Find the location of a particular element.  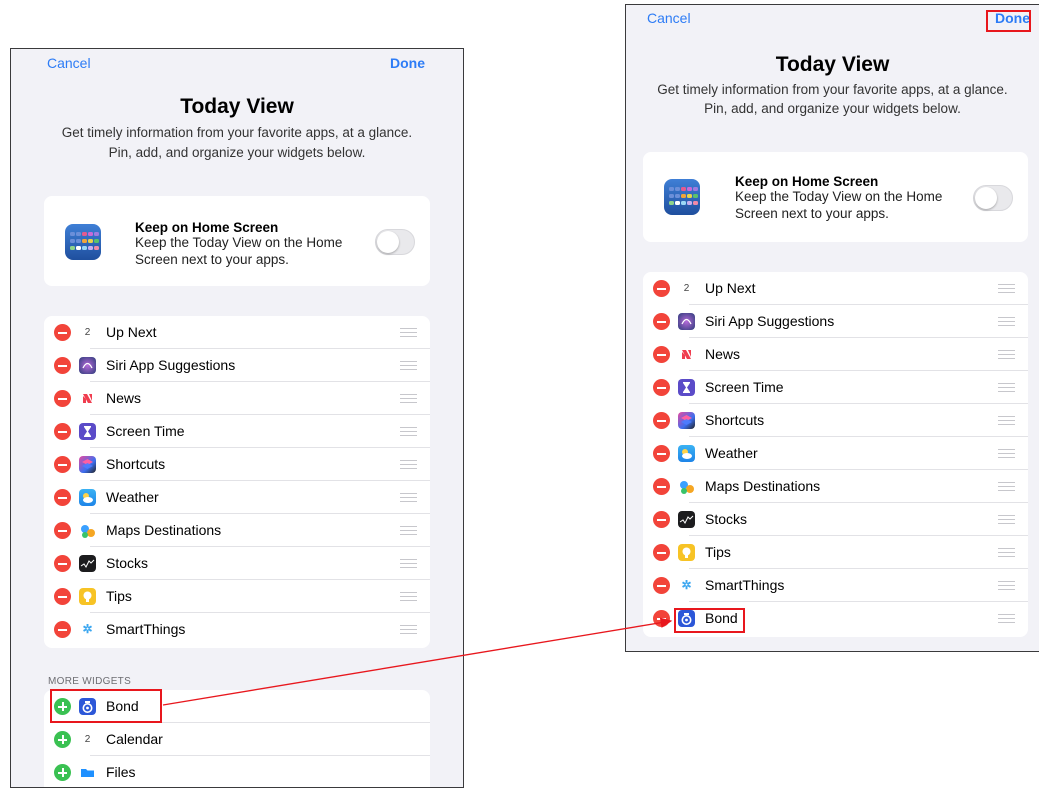

page-title: Today View is located at coordinates (832, 64).